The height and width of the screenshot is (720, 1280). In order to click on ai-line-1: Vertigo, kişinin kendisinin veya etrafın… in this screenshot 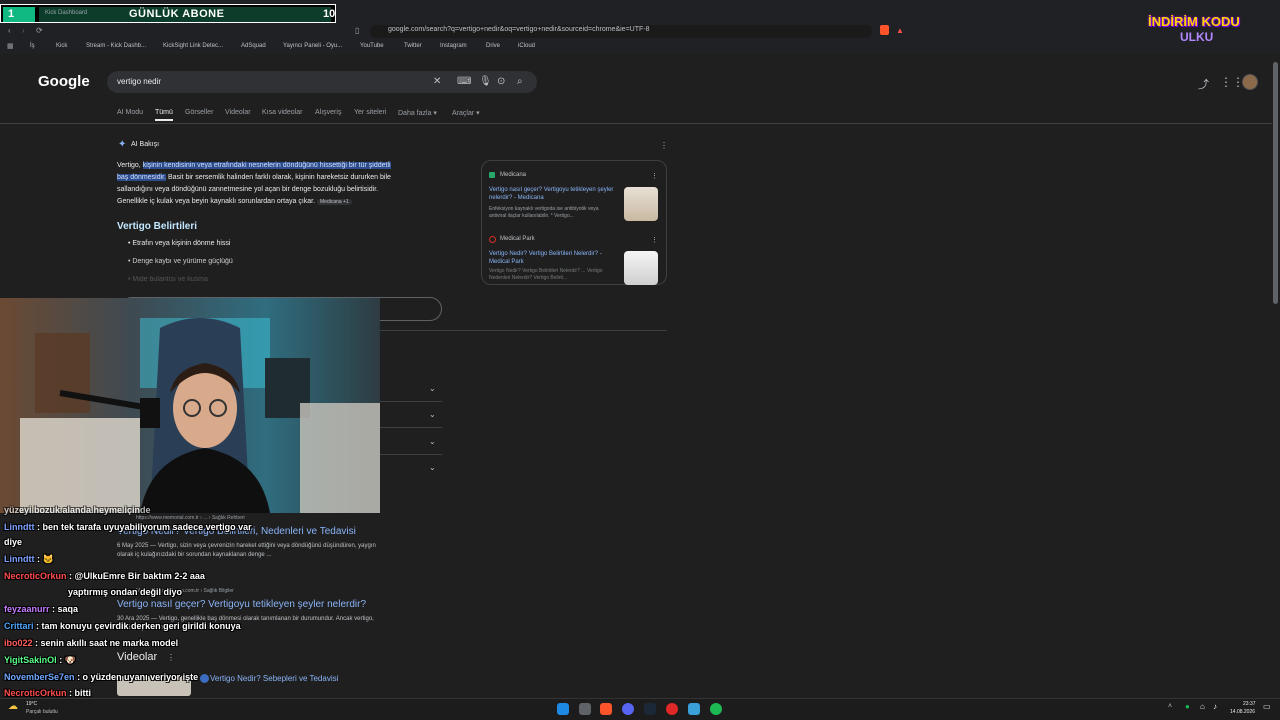, I will do `click(277, 166)`.